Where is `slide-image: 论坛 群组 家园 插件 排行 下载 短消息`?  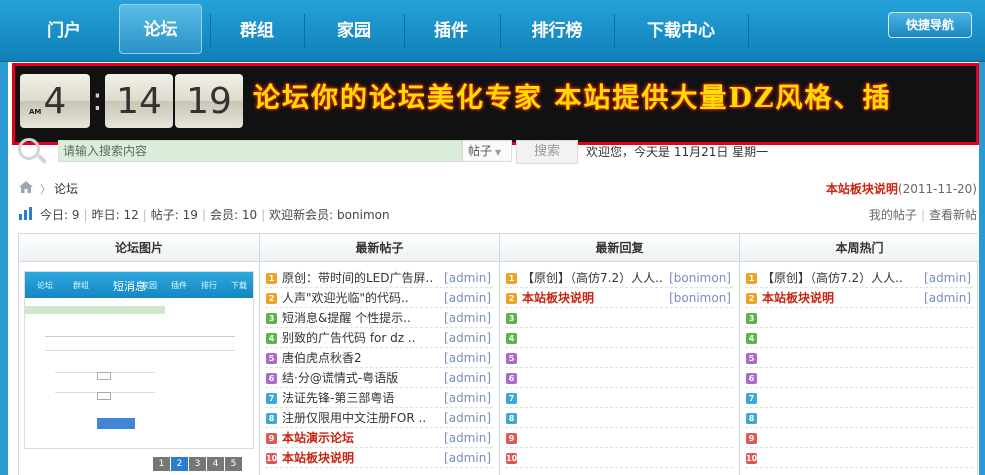 slide-image: 论坛 群组 家园 插件 排行 下载 短消息 is located at coordinates (139, 360).